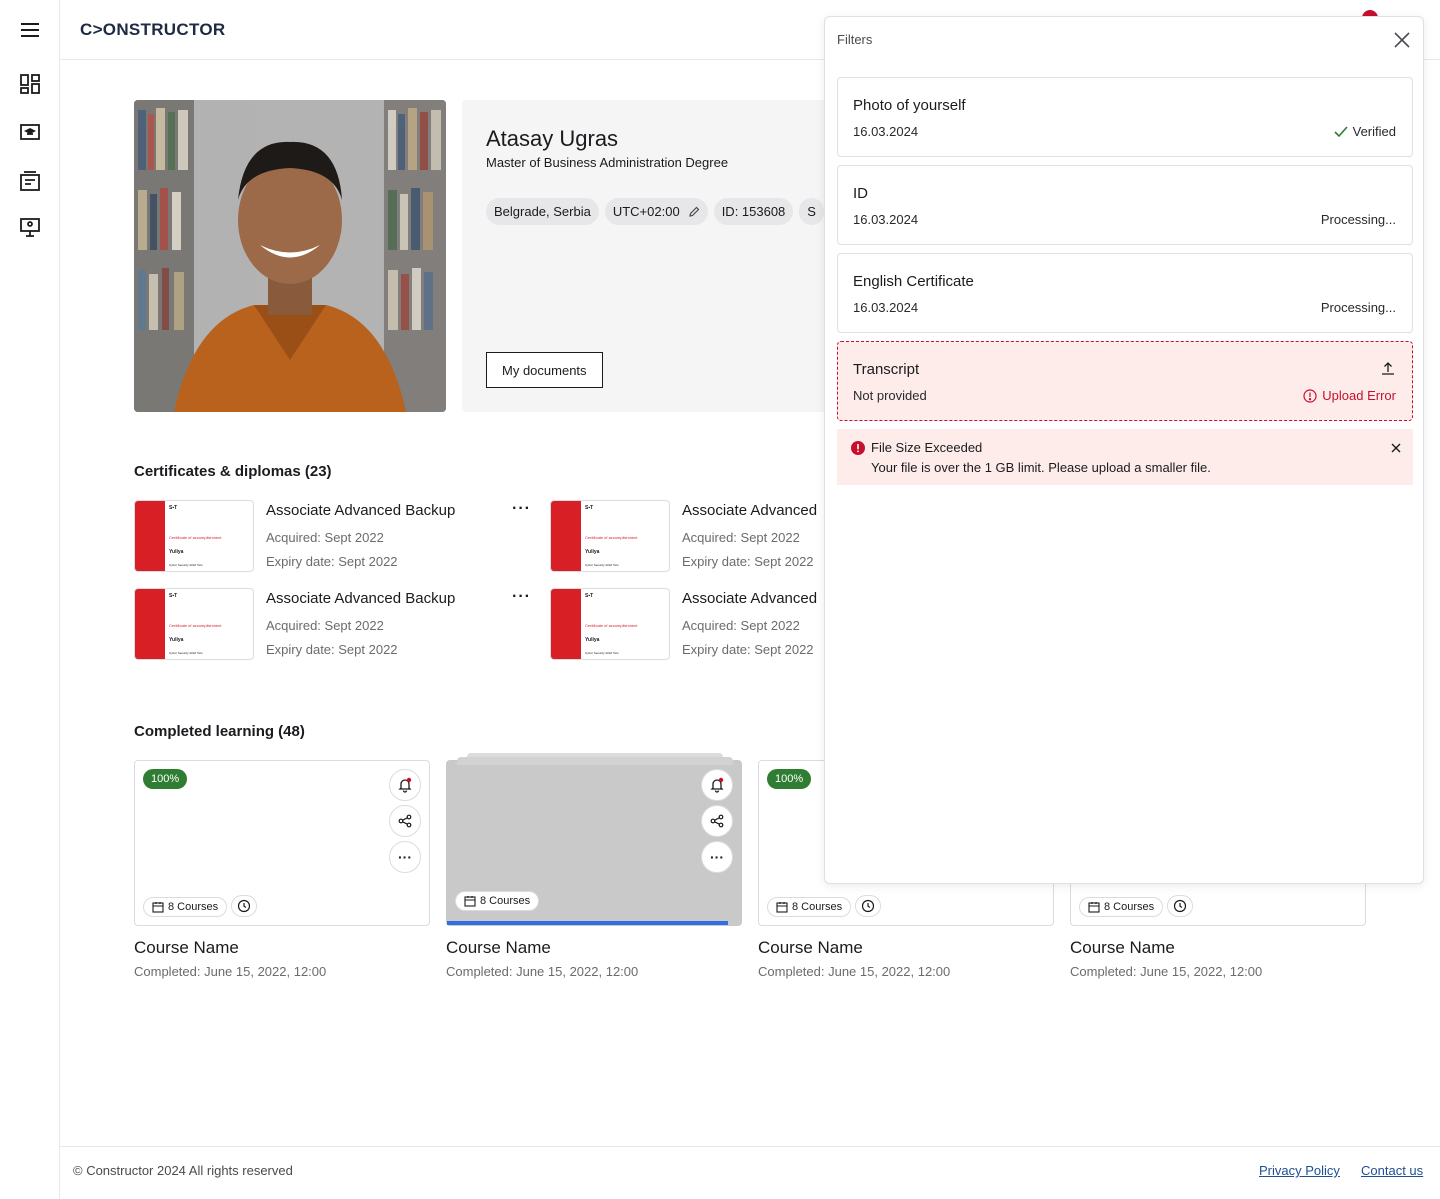  Describe the element at coordinates (1129, 907) in the screenshot. I see `courses-count: 8 Courses` at that location.